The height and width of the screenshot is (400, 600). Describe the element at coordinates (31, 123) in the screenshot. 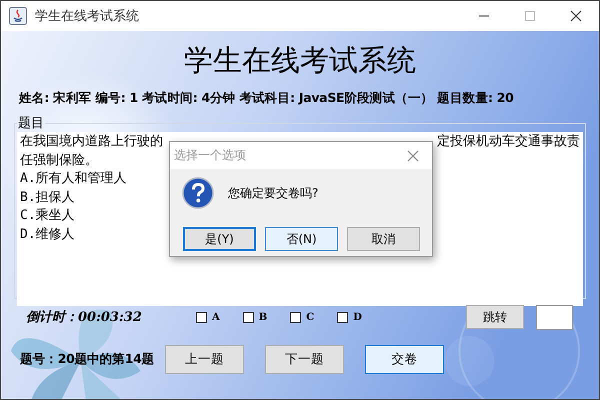

I see `group-label: 题目` at that location.